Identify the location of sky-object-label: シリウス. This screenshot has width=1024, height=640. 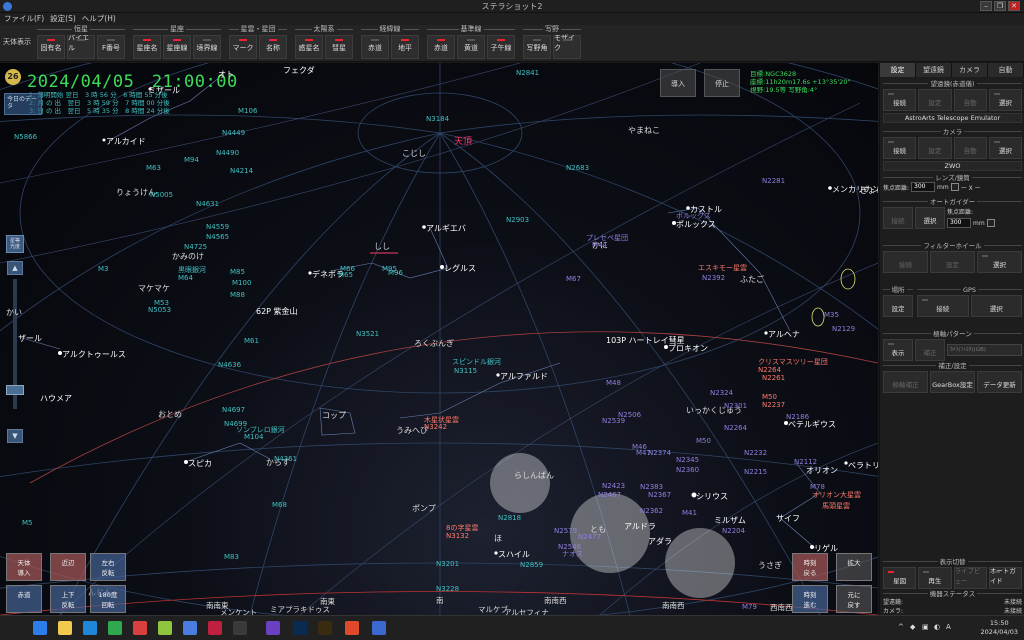
(712, 496).